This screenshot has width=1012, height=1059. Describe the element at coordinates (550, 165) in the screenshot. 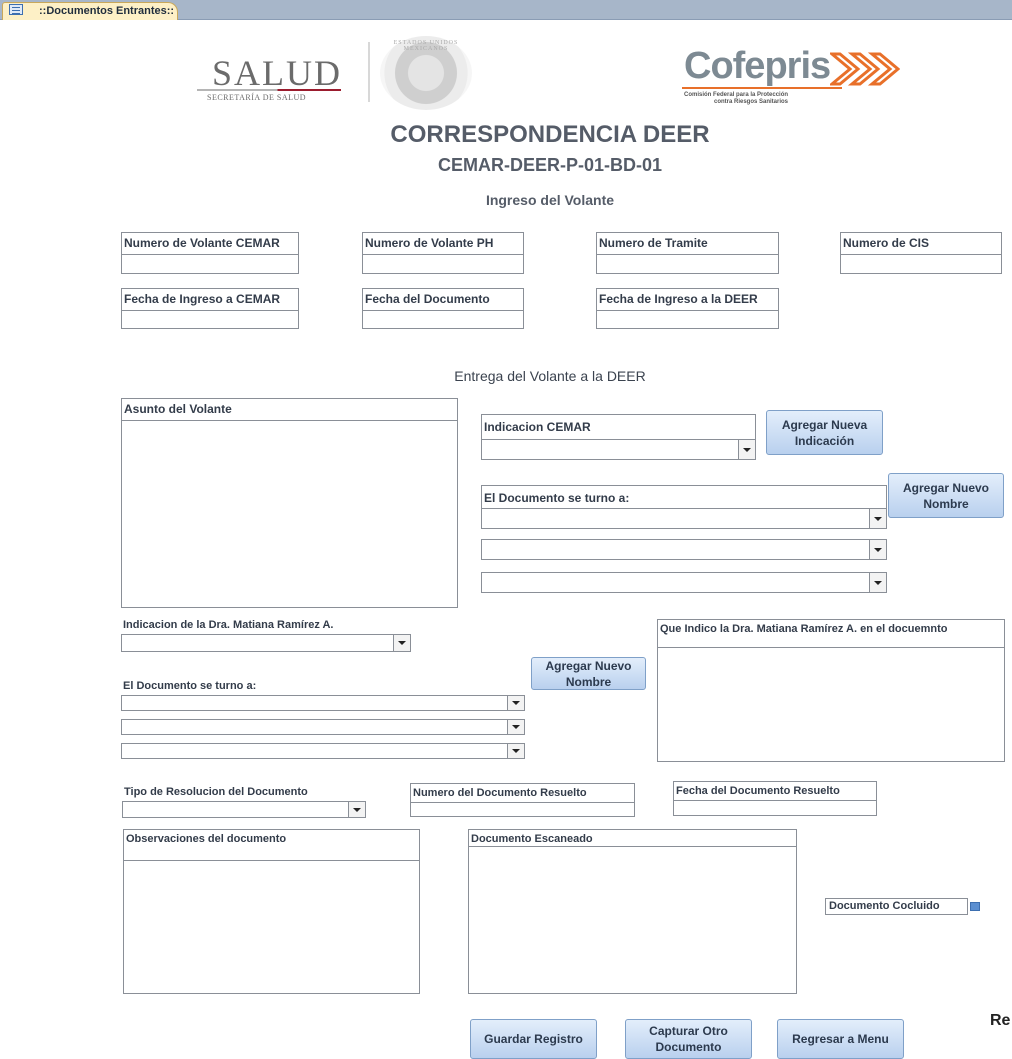

I see `form-code: CEMAR-DEER-P-01-BD-01` at that location.